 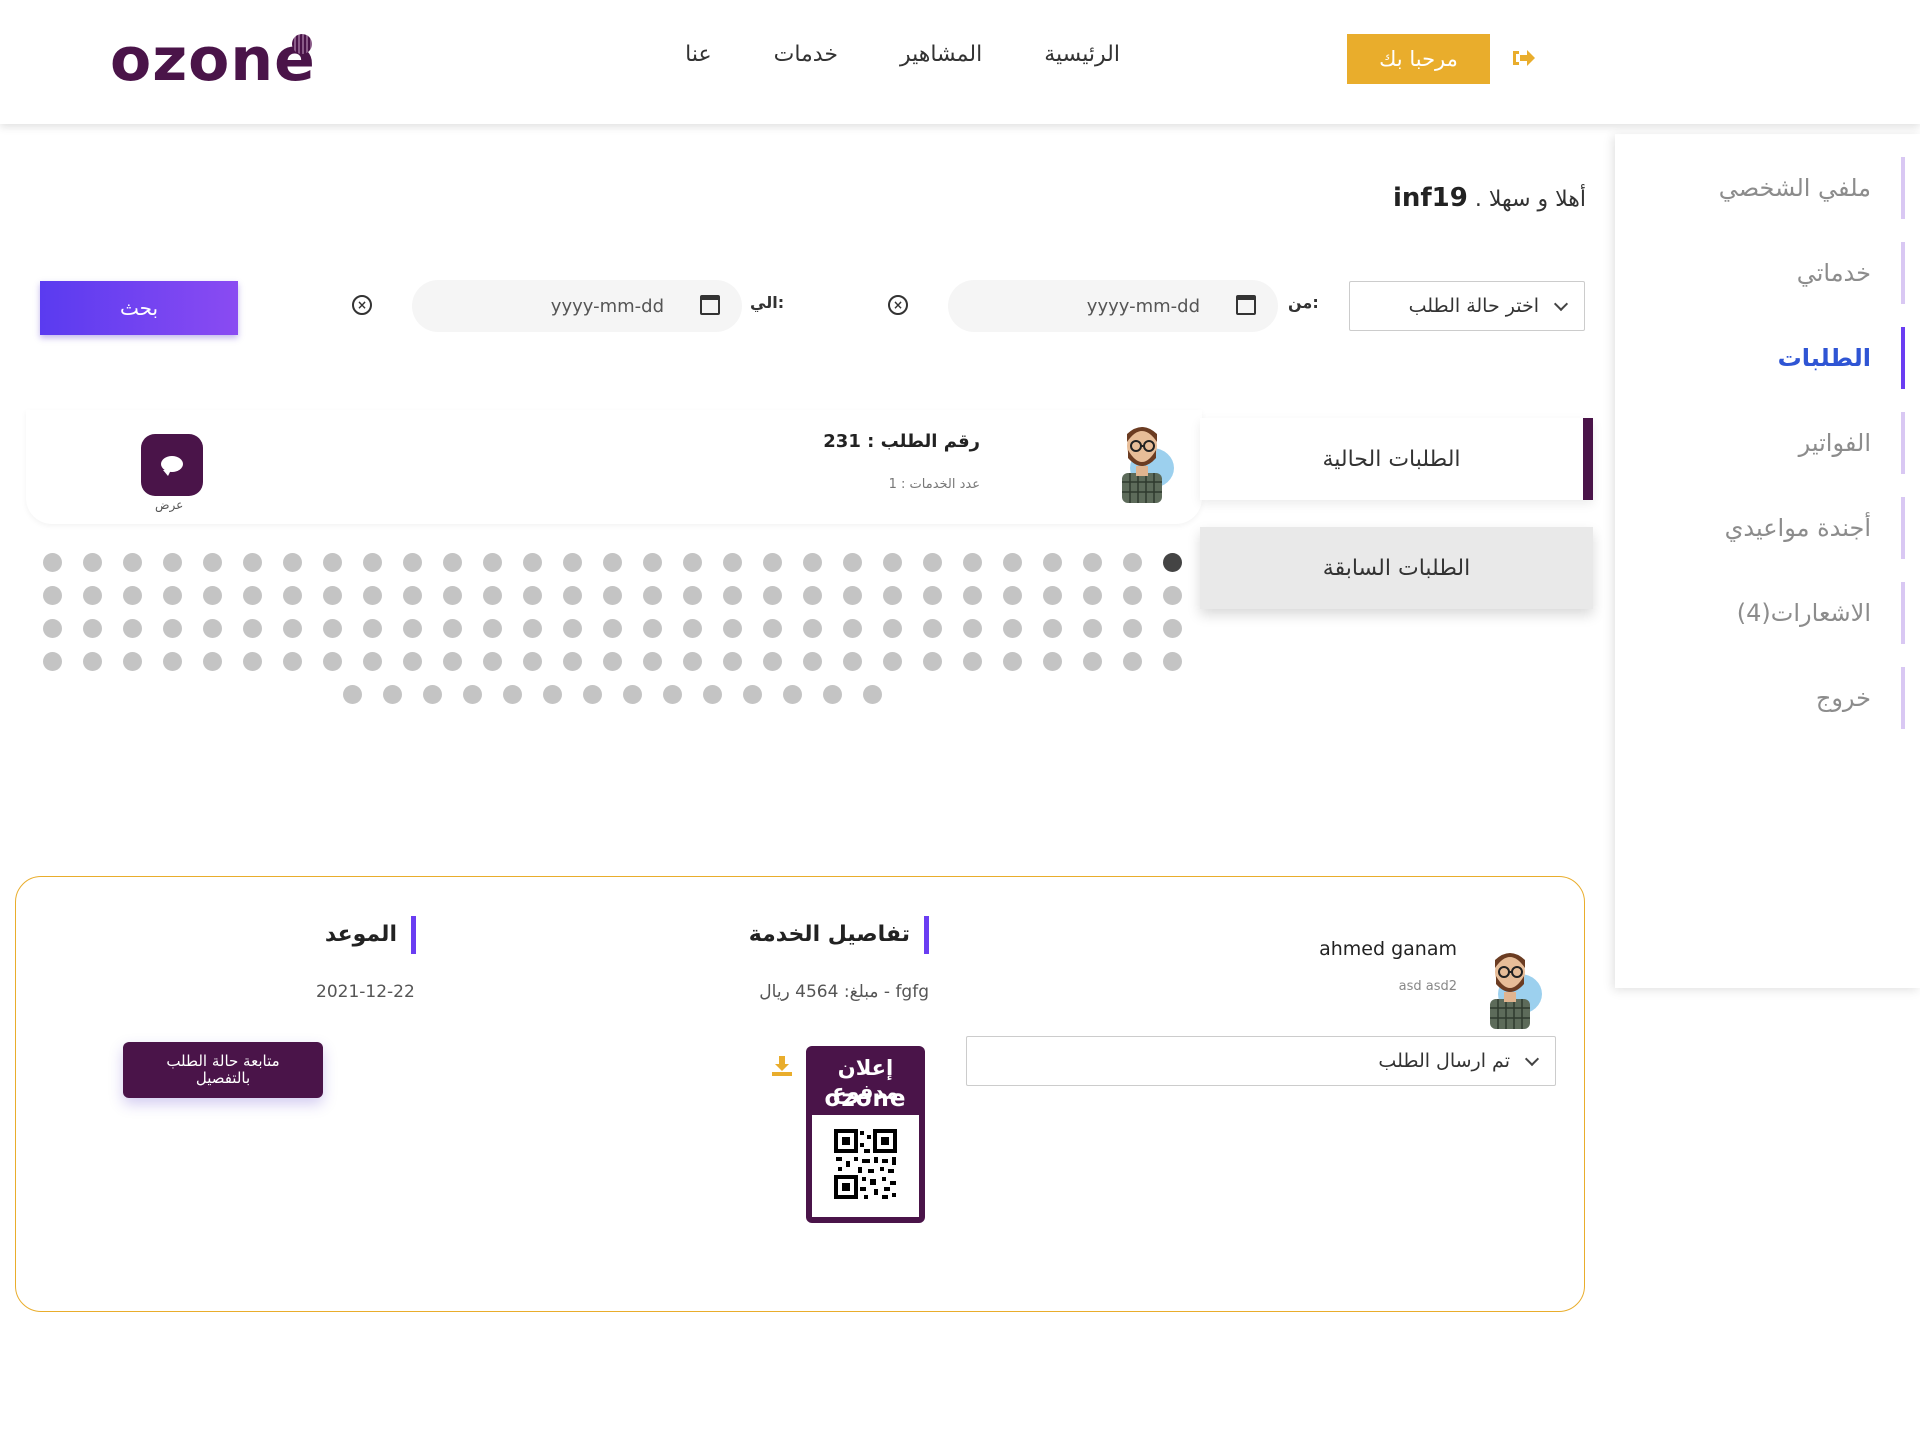 I want to click on sidebar-item-invoices: الفواتير, so click(x=1775, y=443).